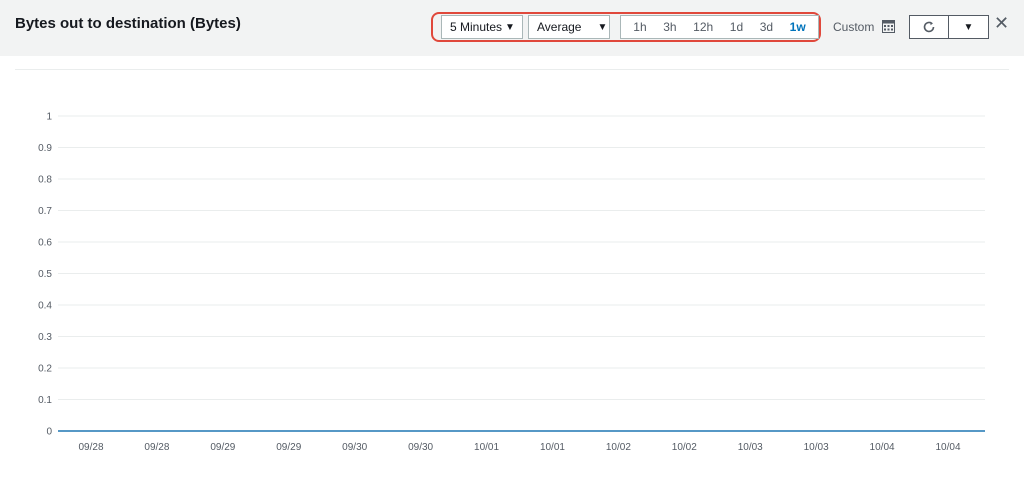  What do you see at coordinates (45, 180) in the screenshot?
I see `y-tick-label: 0.8` at bounding box center [45, 180].